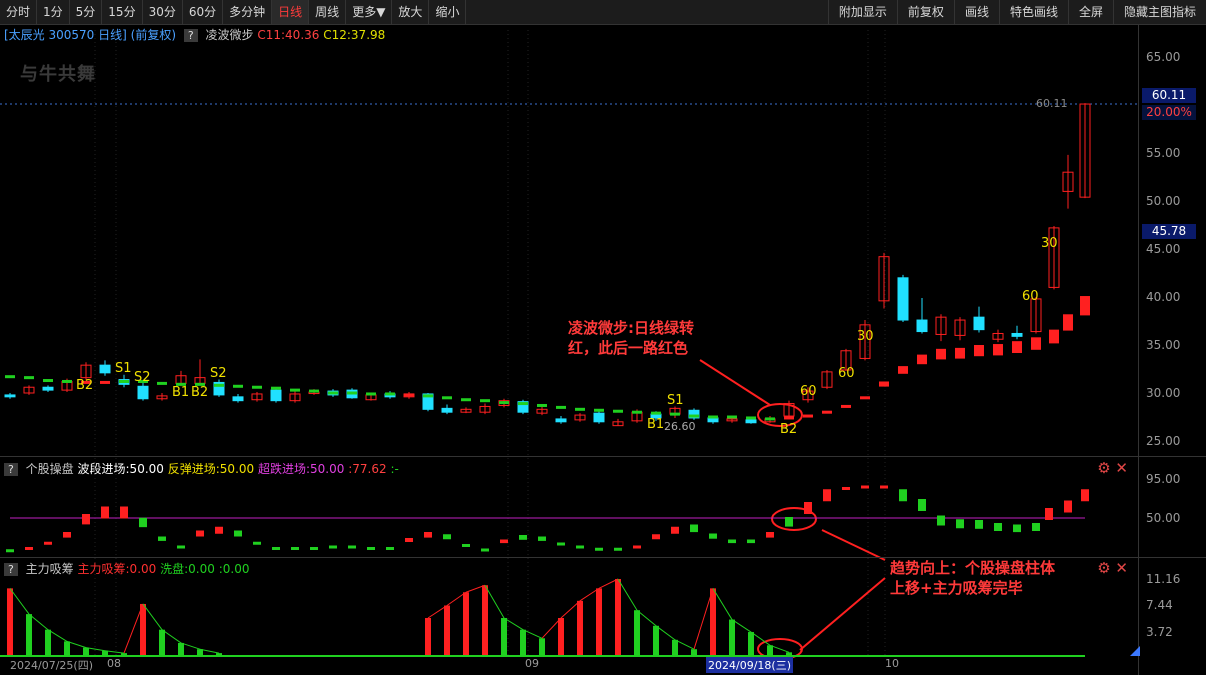  I want to click on x-date-start: 2024/07/25(四), so click(51, 665).